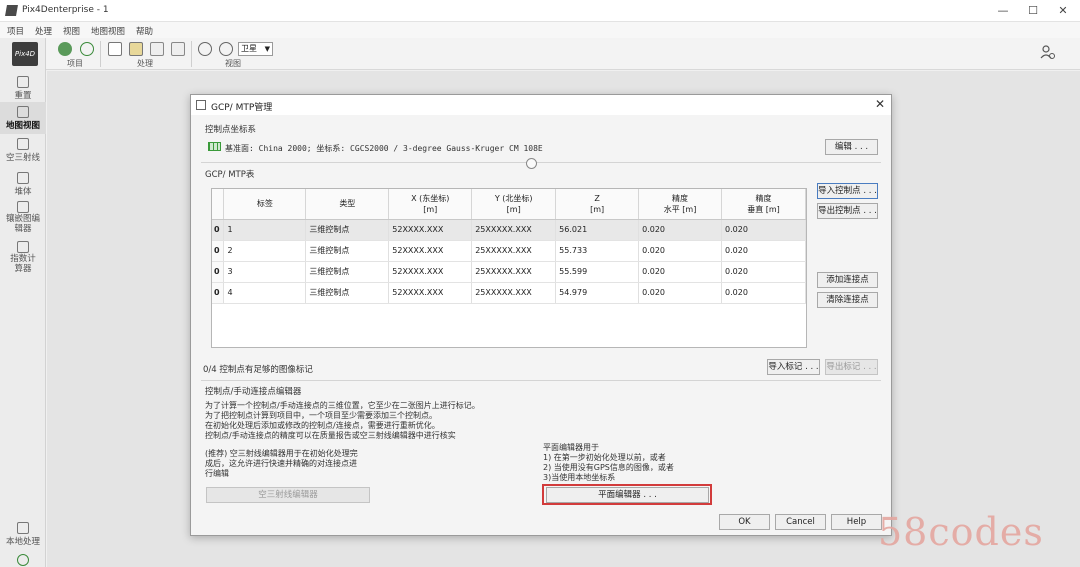  I want to click on basemap-select-value: 卫星, so click(249, 48).